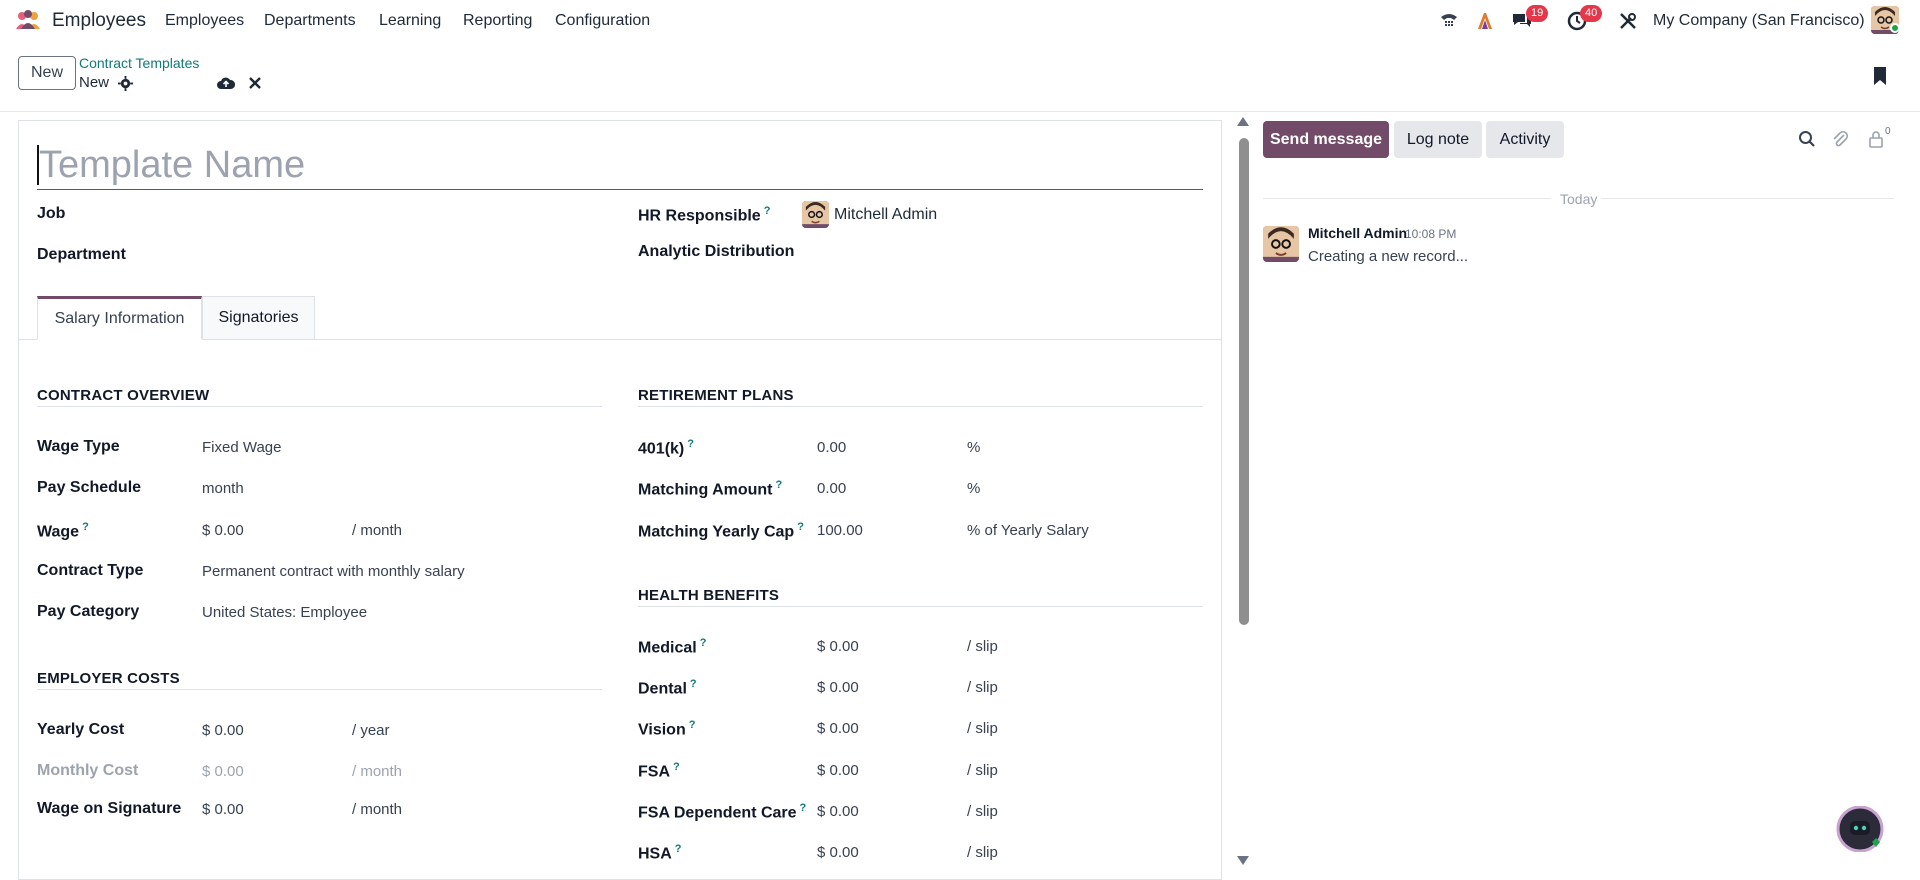 This screenshot has width=1920, height=880. I want to click on form-scrollbar, so click(1244, 381).